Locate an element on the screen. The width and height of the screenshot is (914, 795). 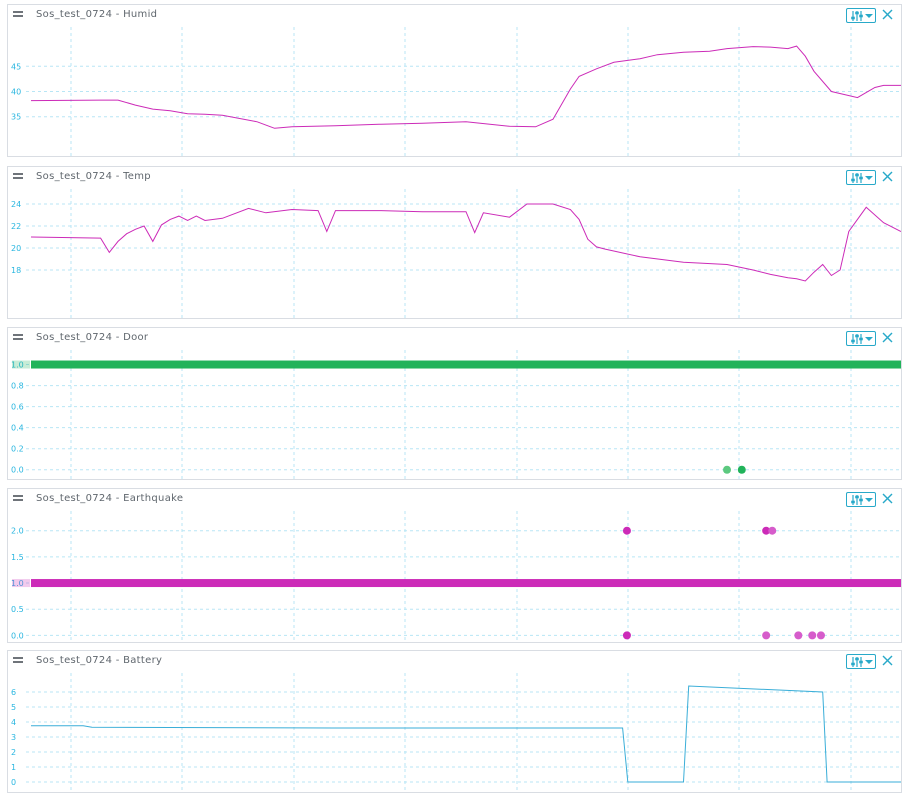
y-tick-label: 2 is located at coordinates (13, 752).